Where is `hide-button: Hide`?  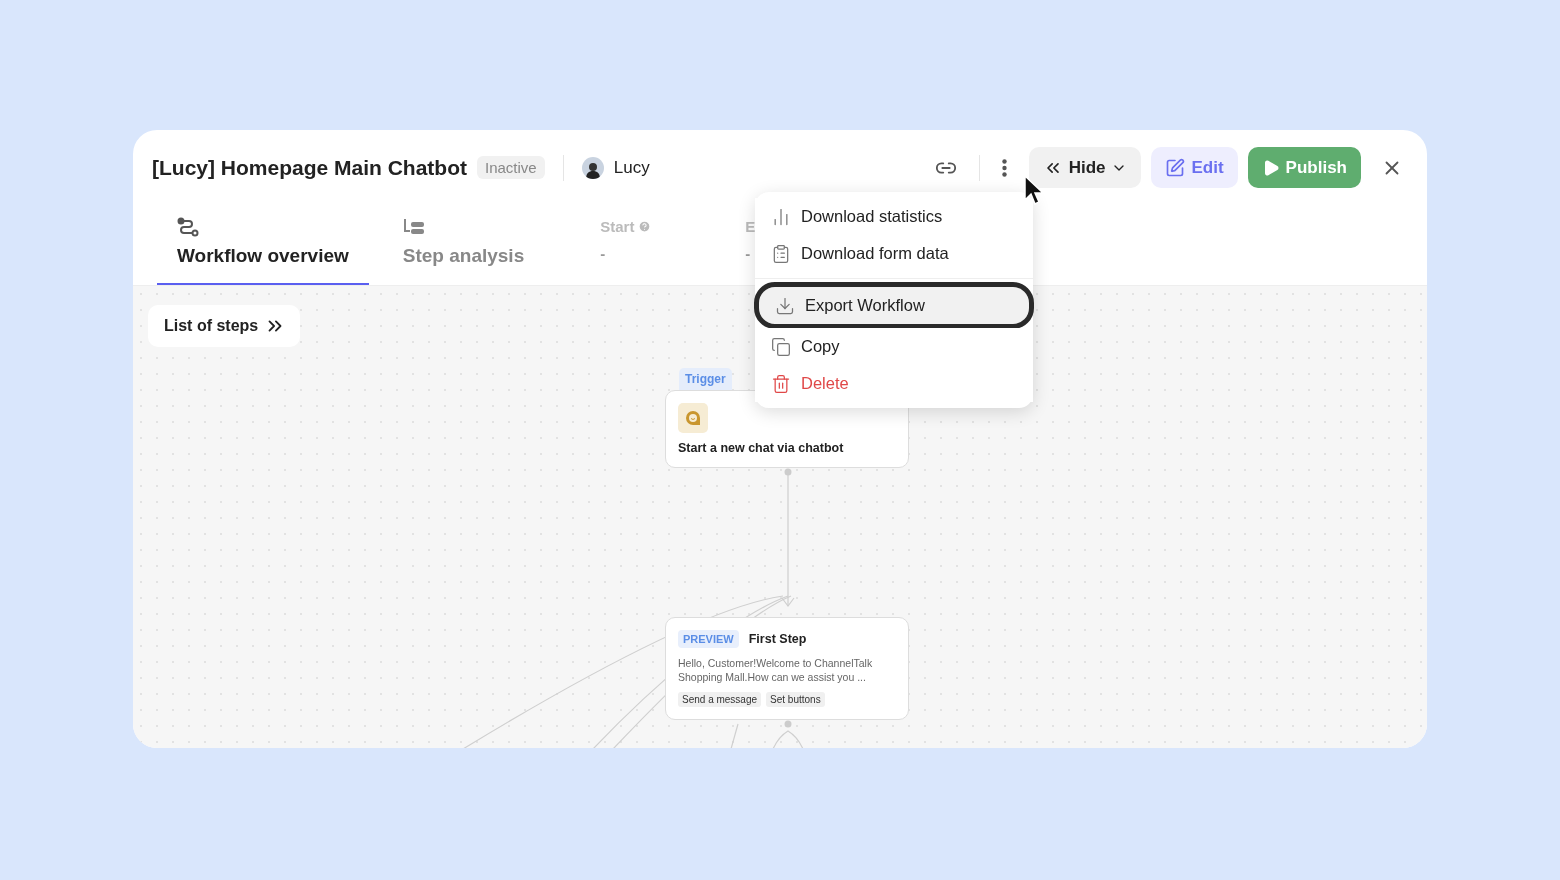
hide-button: Hide is located at coordinates (1085, 167).